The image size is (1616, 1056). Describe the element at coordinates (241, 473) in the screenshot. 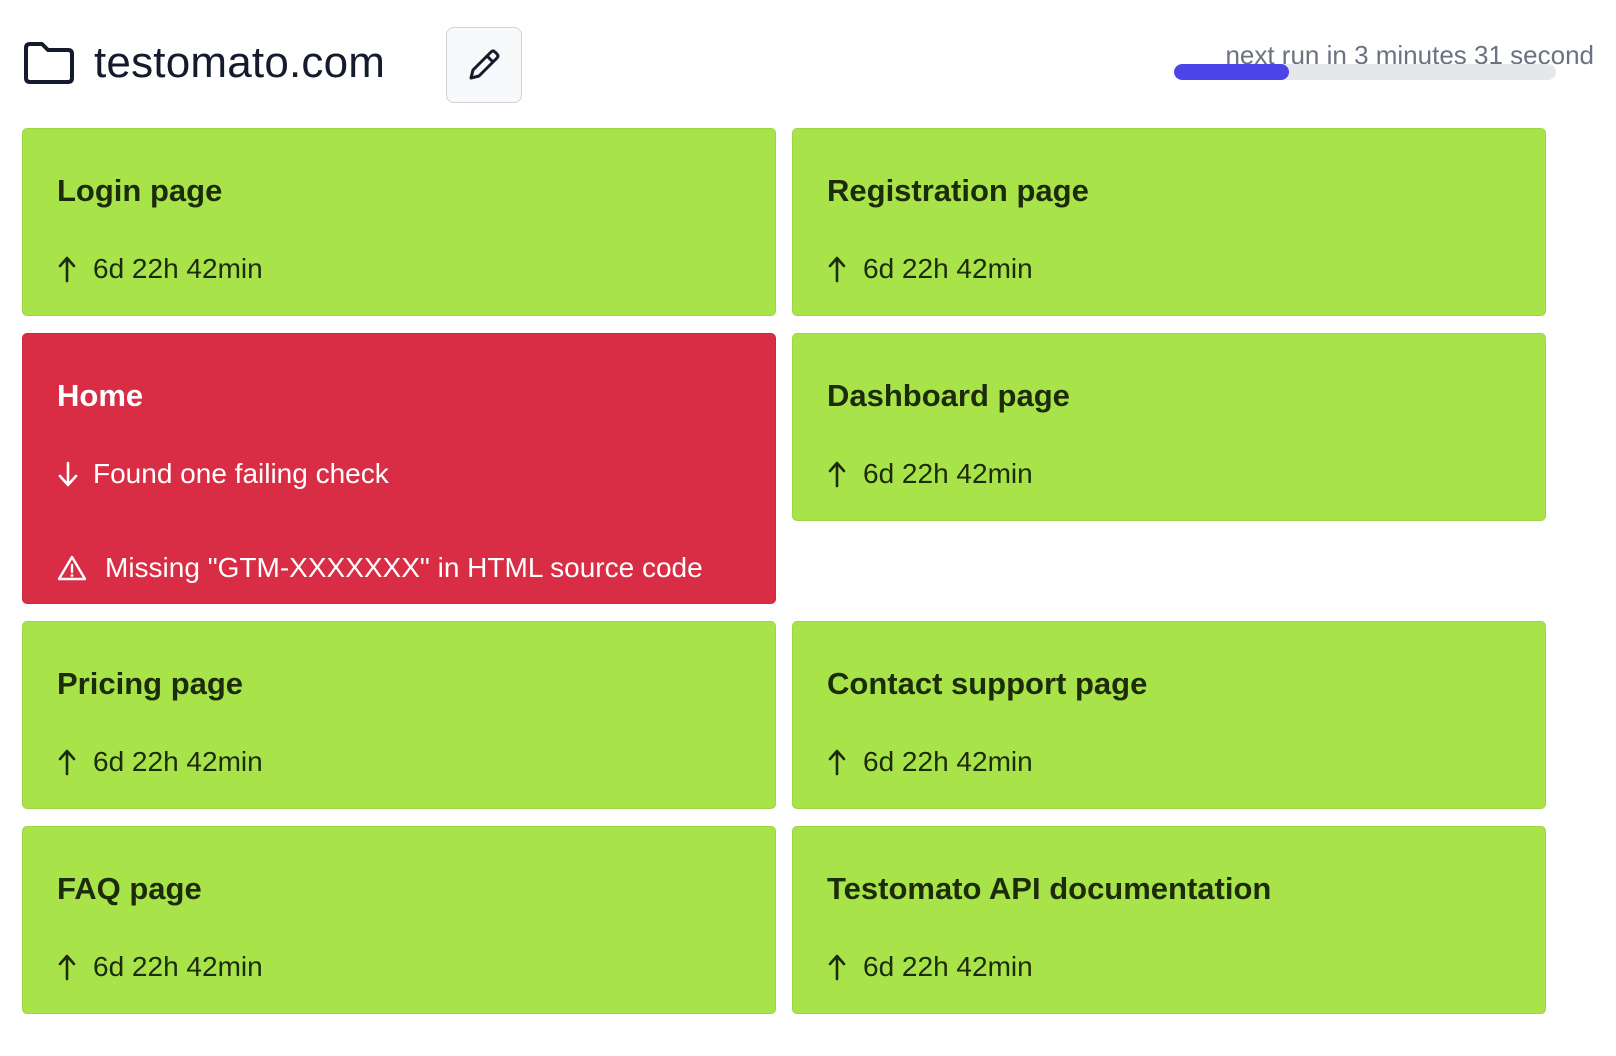

I see `card-status-text: Found one failing check` at that location.